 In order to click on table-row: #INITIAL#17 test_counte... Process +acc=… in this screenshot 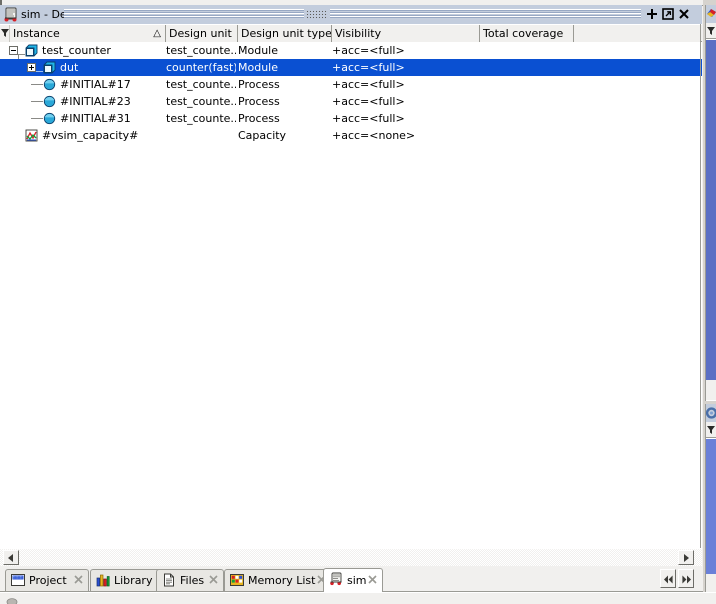, I will do `click(351, 84)`.